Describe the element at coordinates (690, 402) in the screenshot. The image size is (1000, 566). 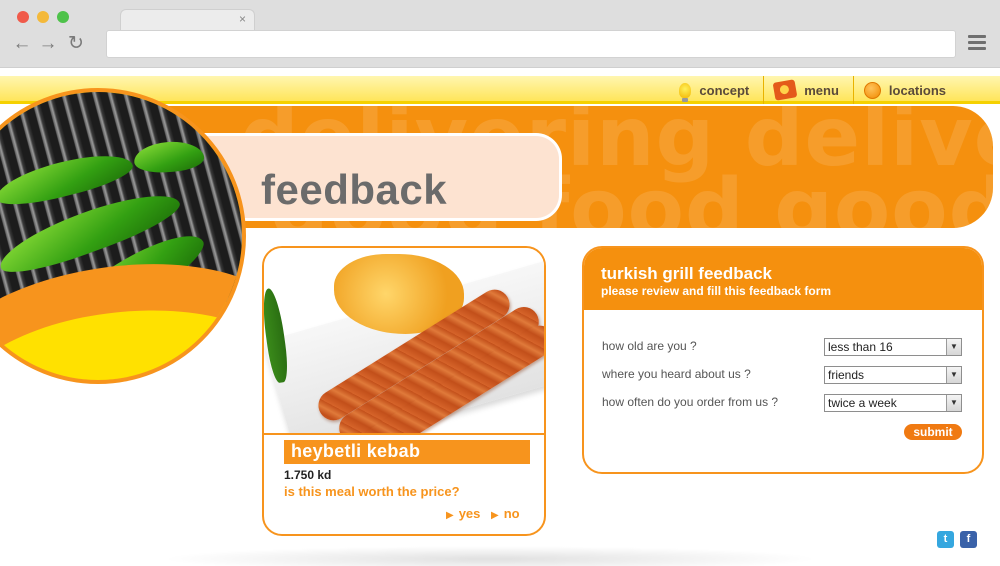
I see `frequency-question-label: how often do you order from us ?` at that location.